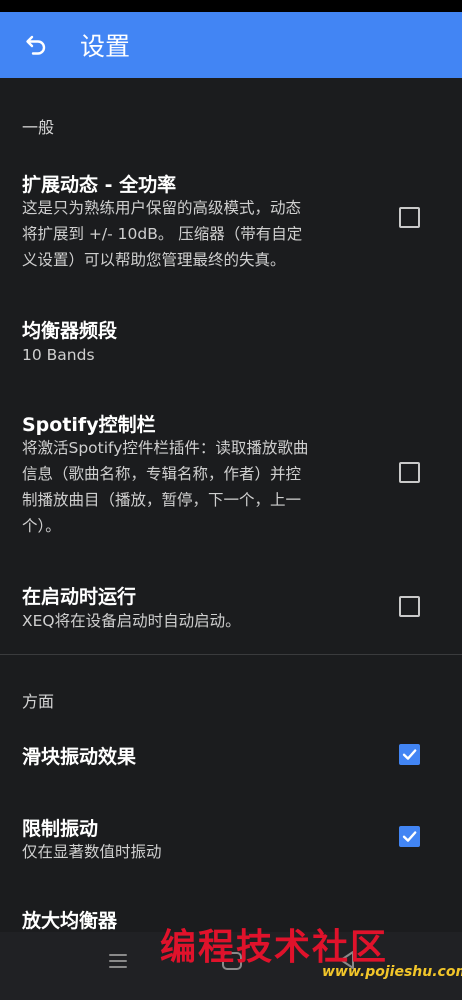 The height and width of the screenshot is (1000, 462). Describe the element at coordinates (131, 621) in the screenshot. I see `setting-summary: XEQ将在设备启动时自动启动。` at that location.